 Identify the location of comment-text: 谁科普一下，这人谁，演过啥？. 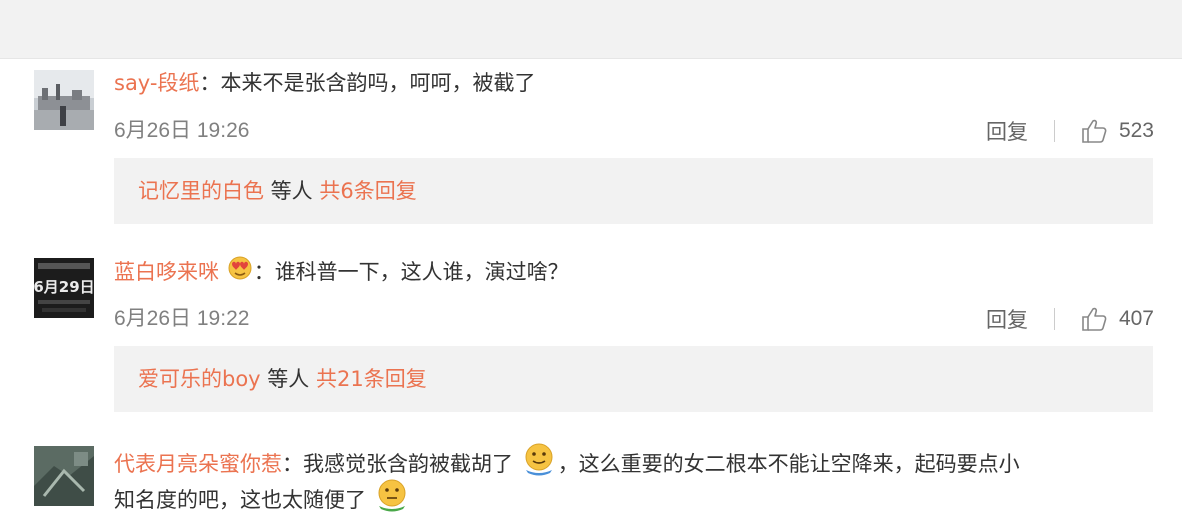
(421, 272).